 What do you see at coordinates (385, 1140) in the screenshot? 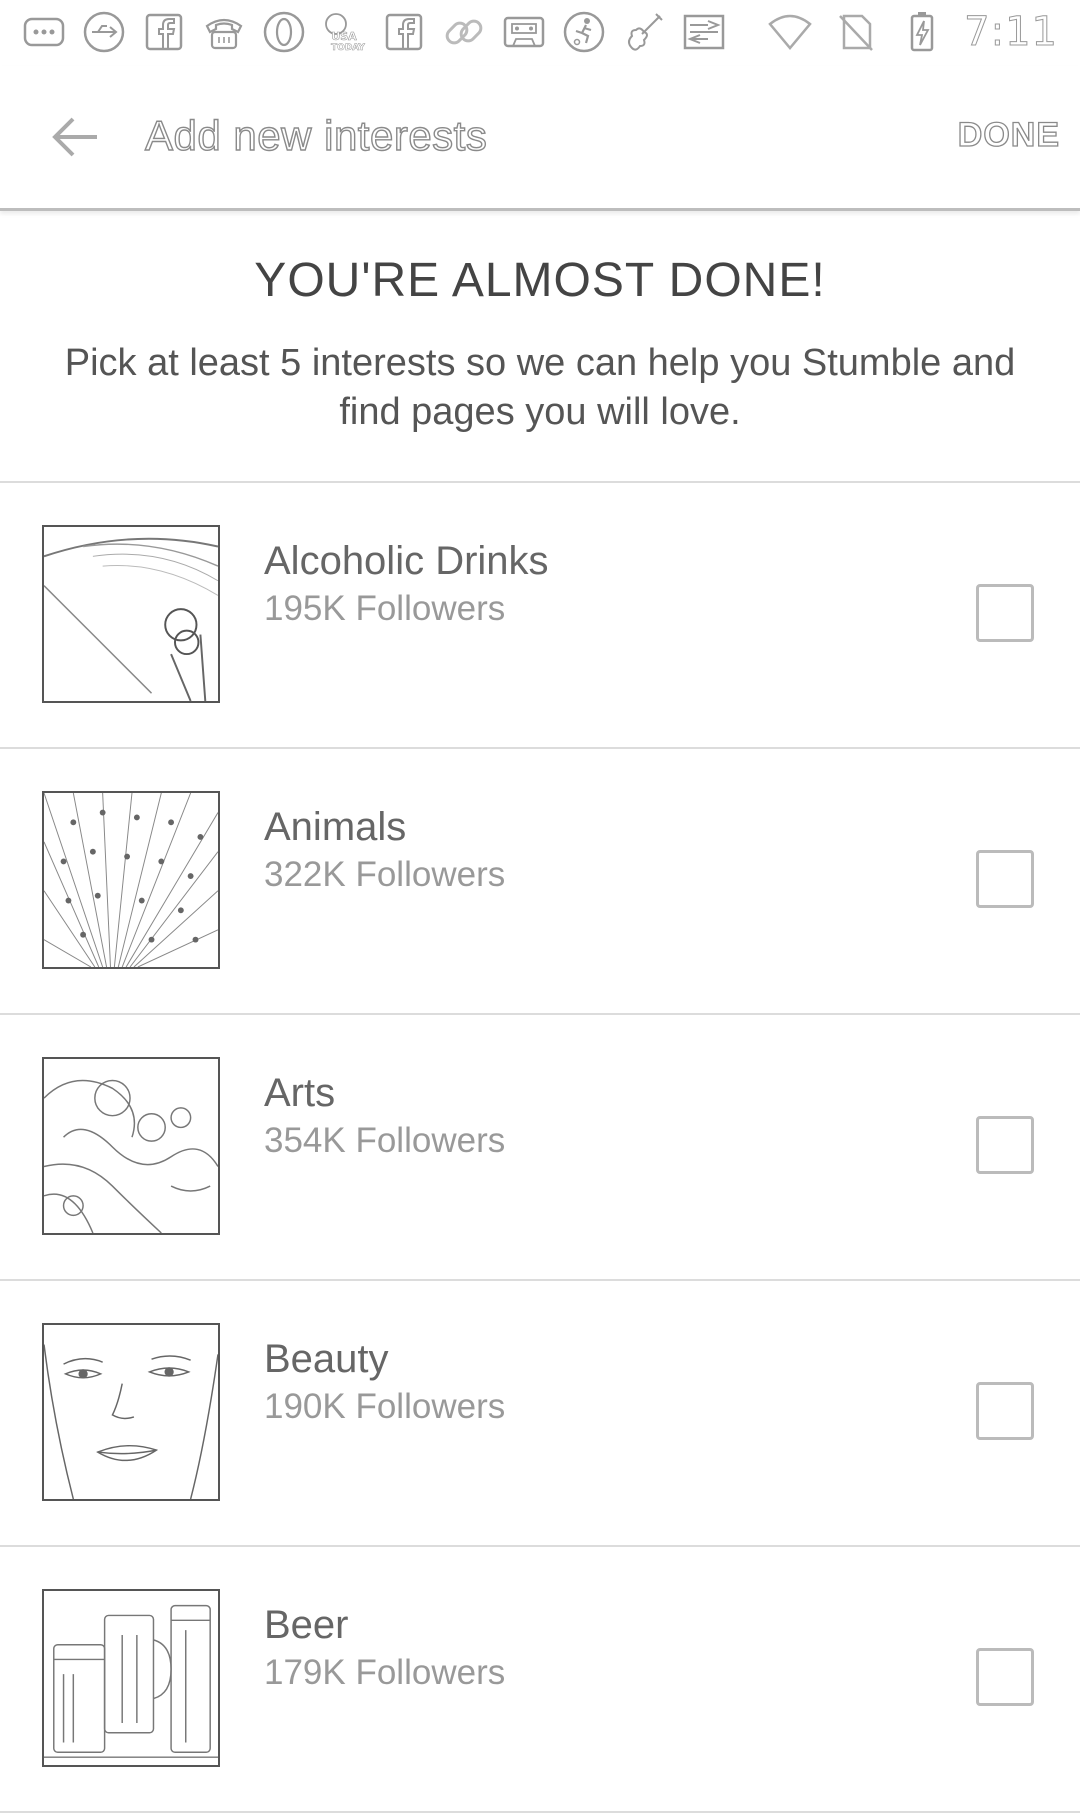
I see `interest-followers: 354K Followers` at bounding box center [385, 1140].